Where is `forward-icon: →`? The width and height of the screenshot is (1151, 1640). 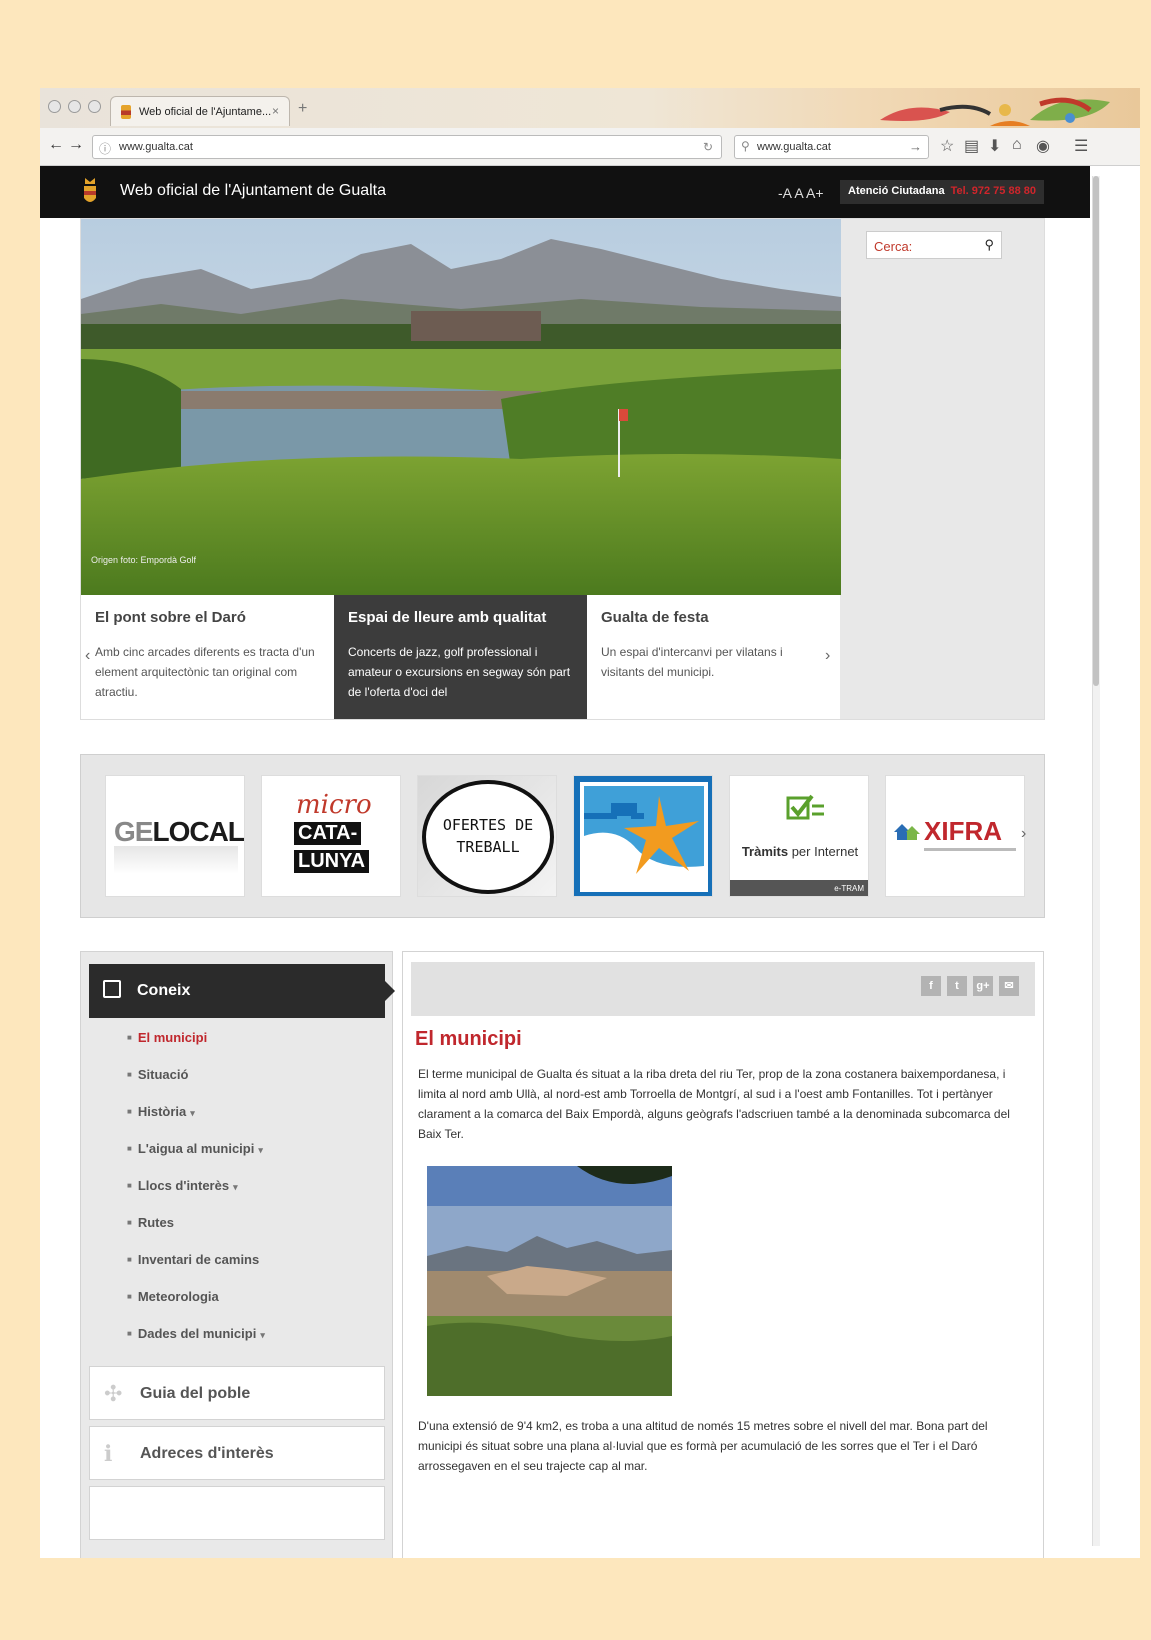
forward-icon: → is located at coordinates (76, 145).